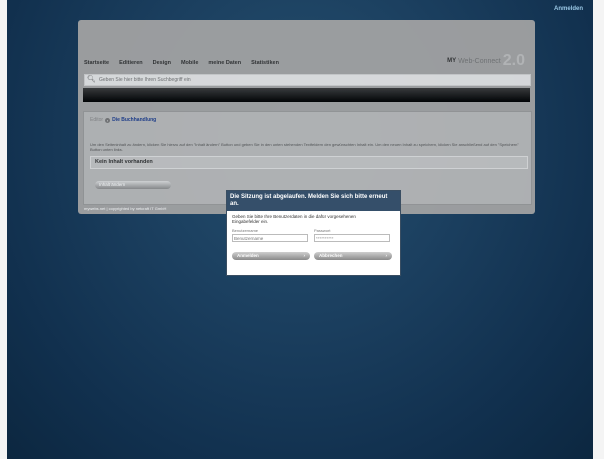 The image size is (604, 459). What do you see at coordinates (134, 120) in the screenshot?
I see `breadcrumb-page: Die Buchhandlung` at bounding box center [134, 120].